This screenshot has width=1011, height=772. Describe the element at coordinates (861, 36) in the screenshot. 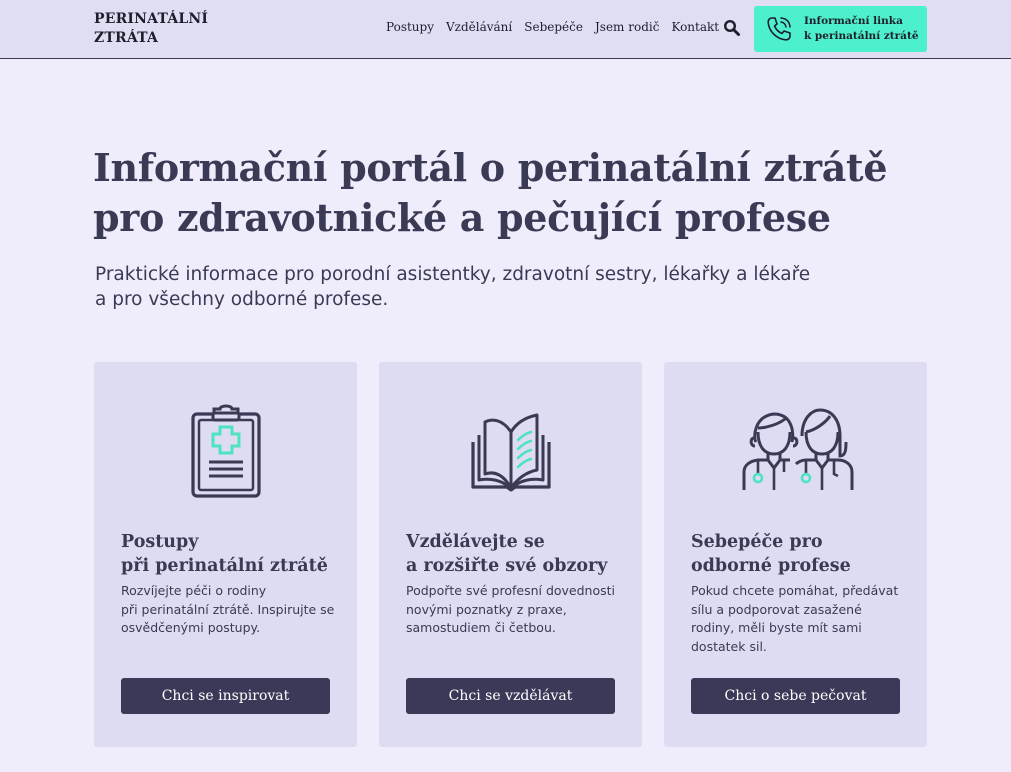

I see `helpline-line-2: k perinatální ztrátě` at that location.